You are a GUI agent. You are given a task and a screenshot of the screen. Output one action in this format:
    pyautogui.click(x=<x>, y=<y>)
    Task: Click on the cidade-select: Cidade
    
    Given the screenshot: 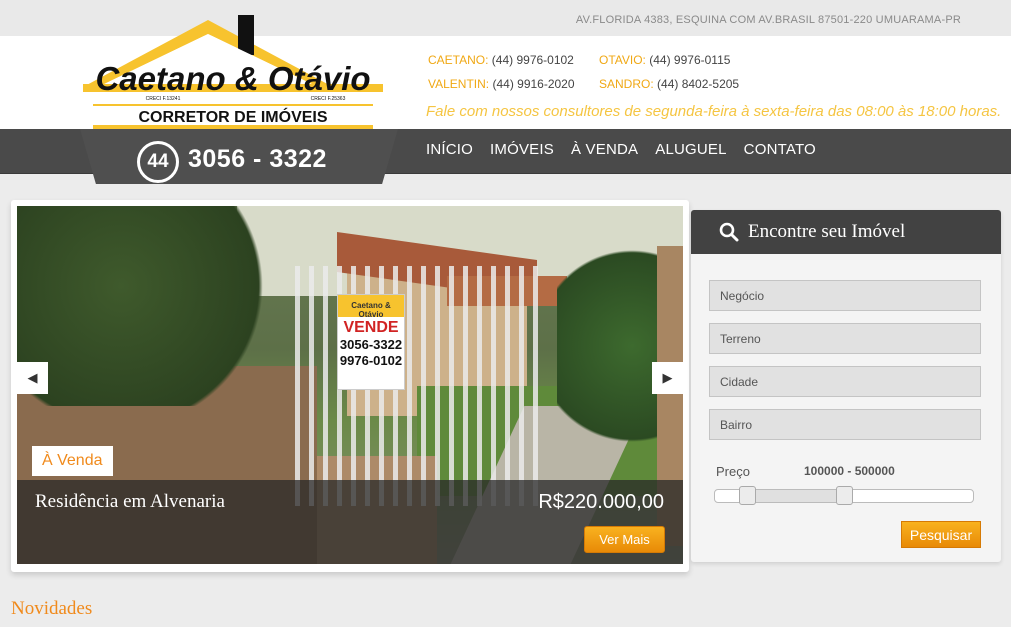 What is the action you would take?
    pyautogui.click(x=845, y=381)
    